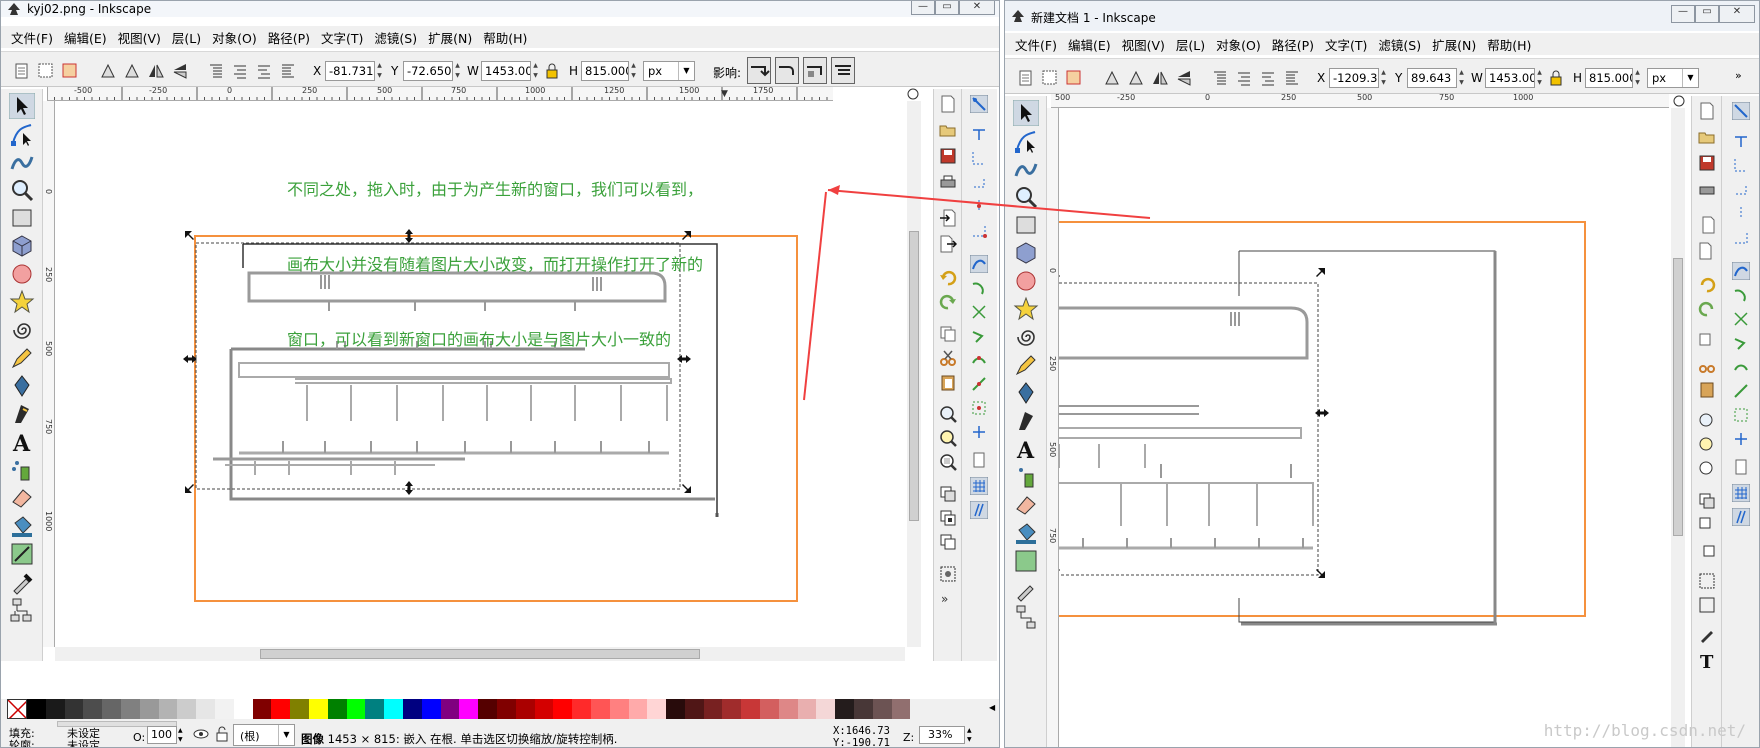 The image size is (1760, 748). Describe the element at coordinates (914, 376) in the screenshot. I see `scroll-thumb` at that location.